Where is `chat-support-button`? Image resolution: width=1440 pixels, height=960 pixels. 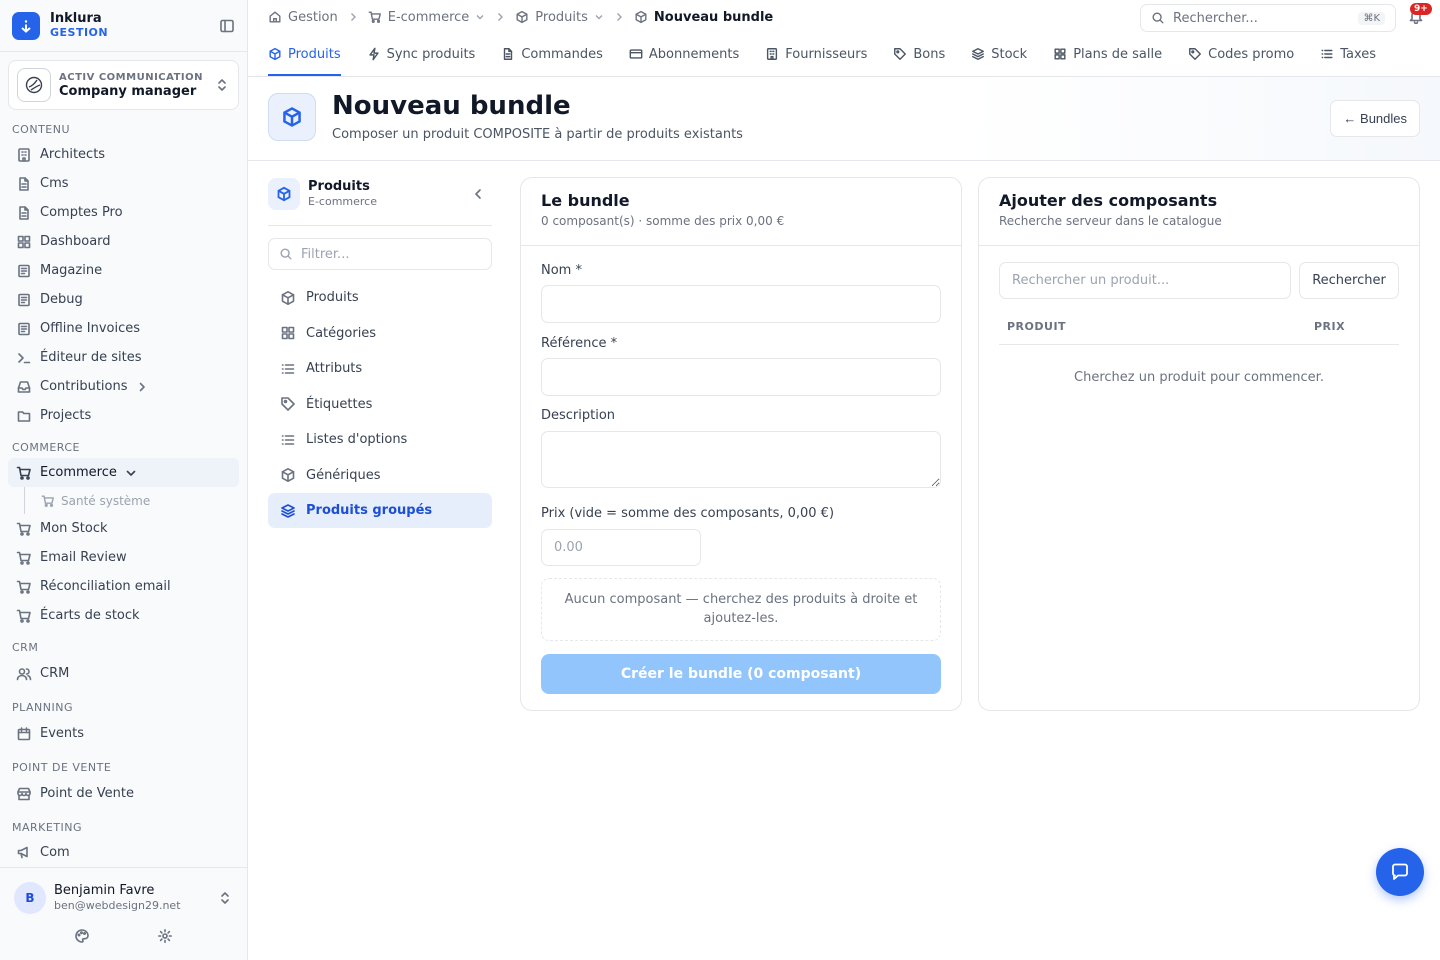
chat-support-button is located at coordinates (1400, 872).